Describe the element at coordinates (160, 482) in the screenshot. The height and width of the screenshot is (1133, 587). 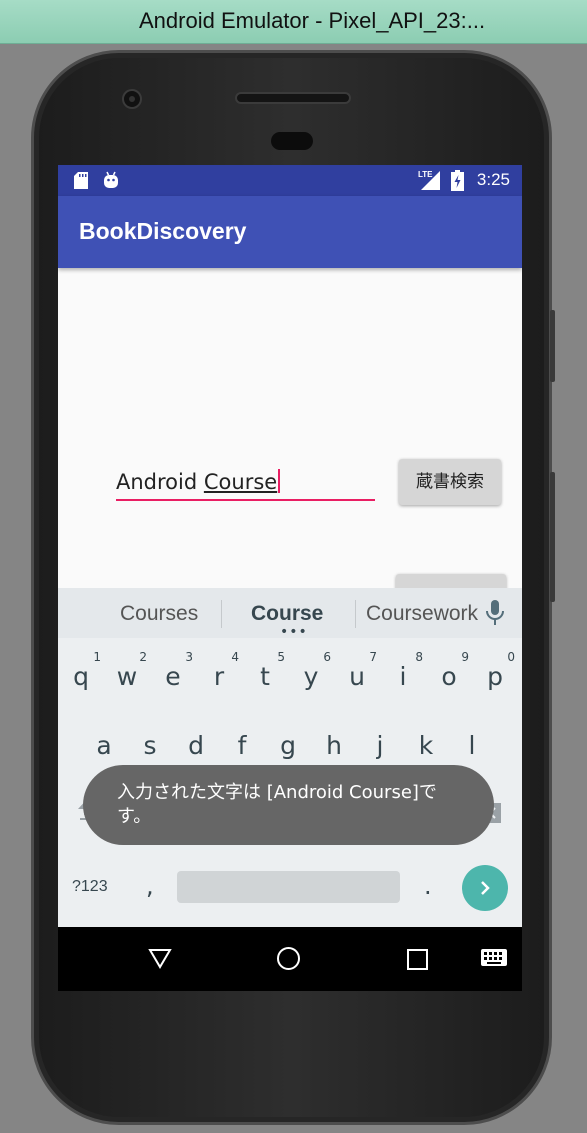
I see `input-text-prefix: Android` at that location.